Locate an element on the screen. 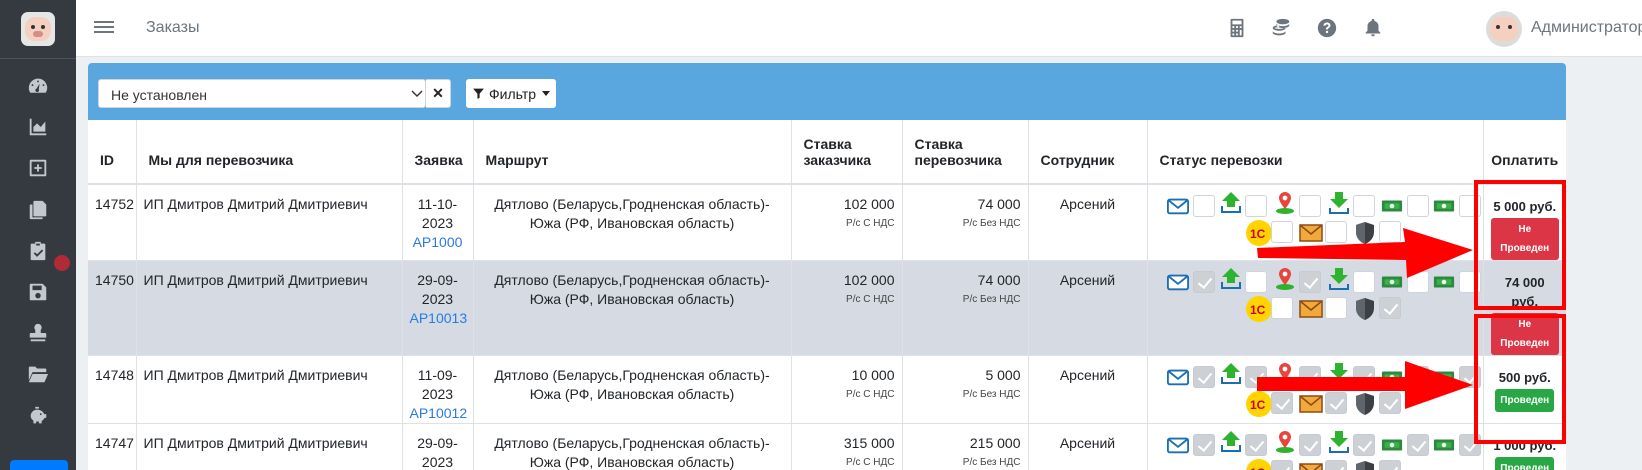 The image size is (1642, 470). request-link: AP1000 is located at coordinates (438, 242).